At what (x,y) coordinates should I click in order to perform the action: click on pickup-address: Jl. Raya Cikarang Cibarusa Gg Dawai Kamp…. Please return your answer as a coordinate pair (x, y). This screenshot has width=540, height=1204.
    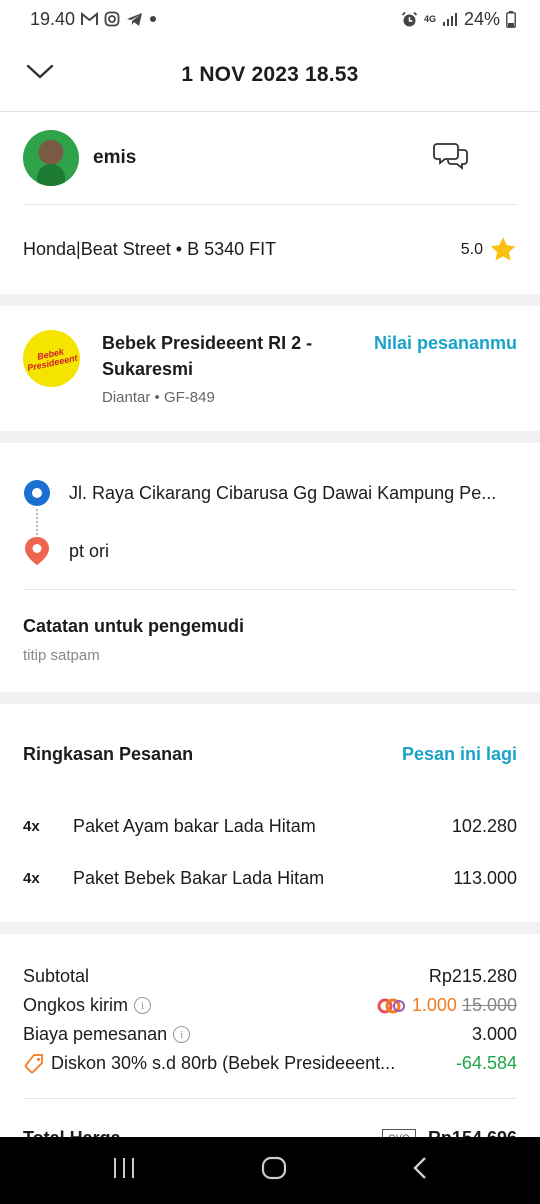
    Looking at the image, I should click on (283, 492).